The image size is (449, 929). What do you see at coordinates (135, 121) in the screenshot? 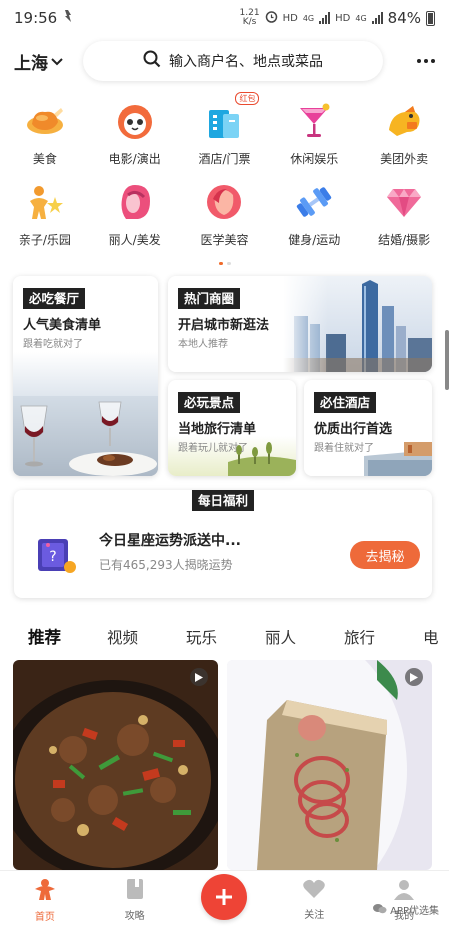
I see `movie-cat-icon` at bounding box center [135, 121].